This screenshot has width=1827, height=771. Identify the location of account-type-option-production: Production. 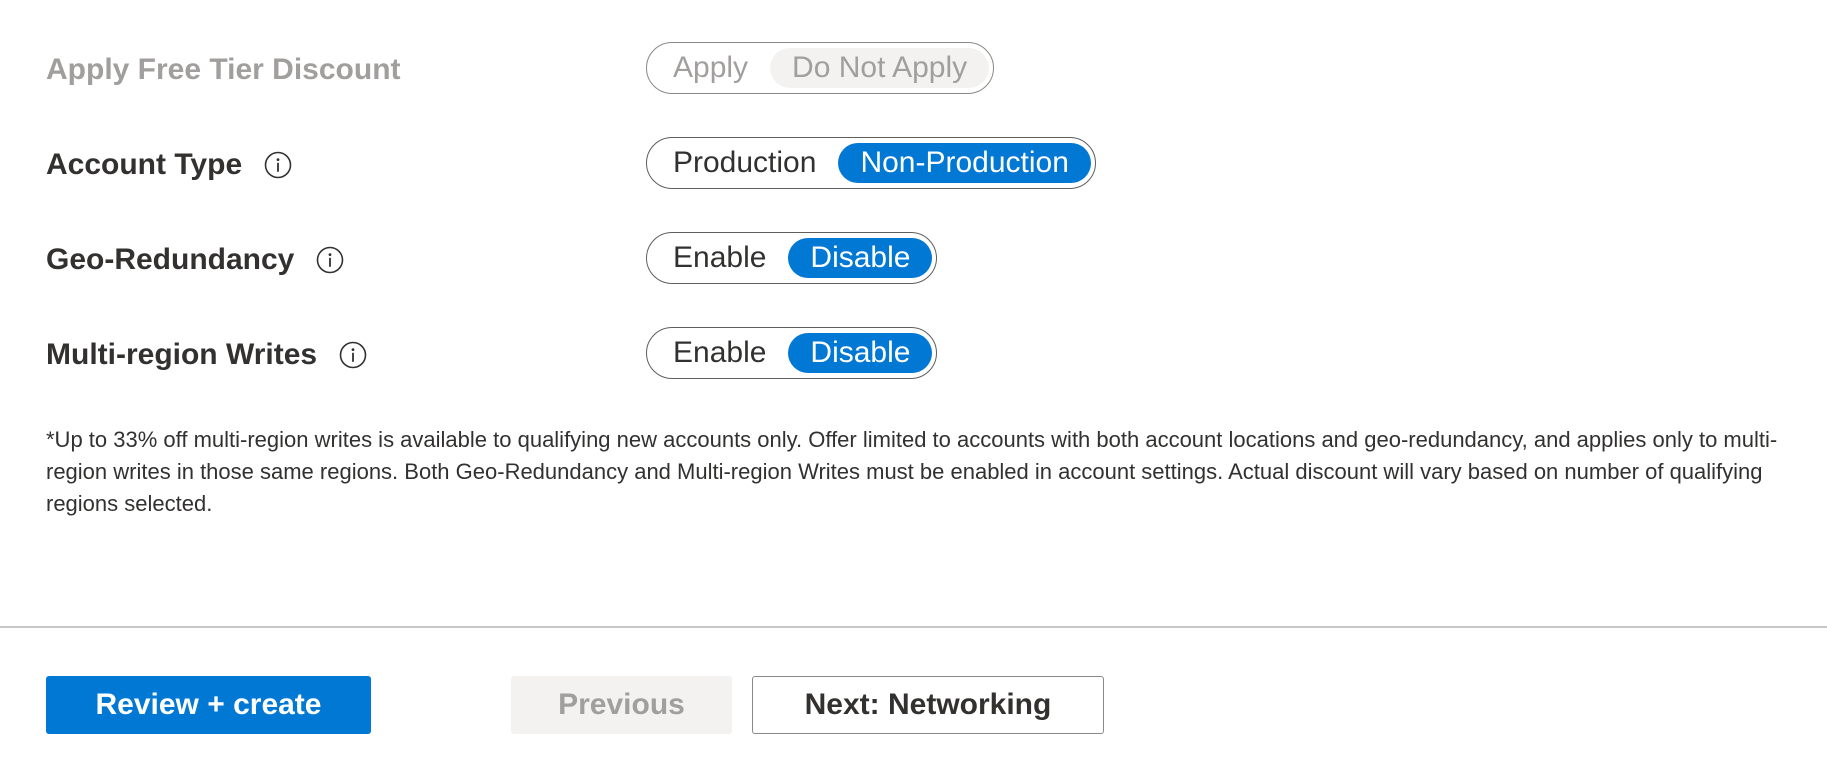
(744, 163).